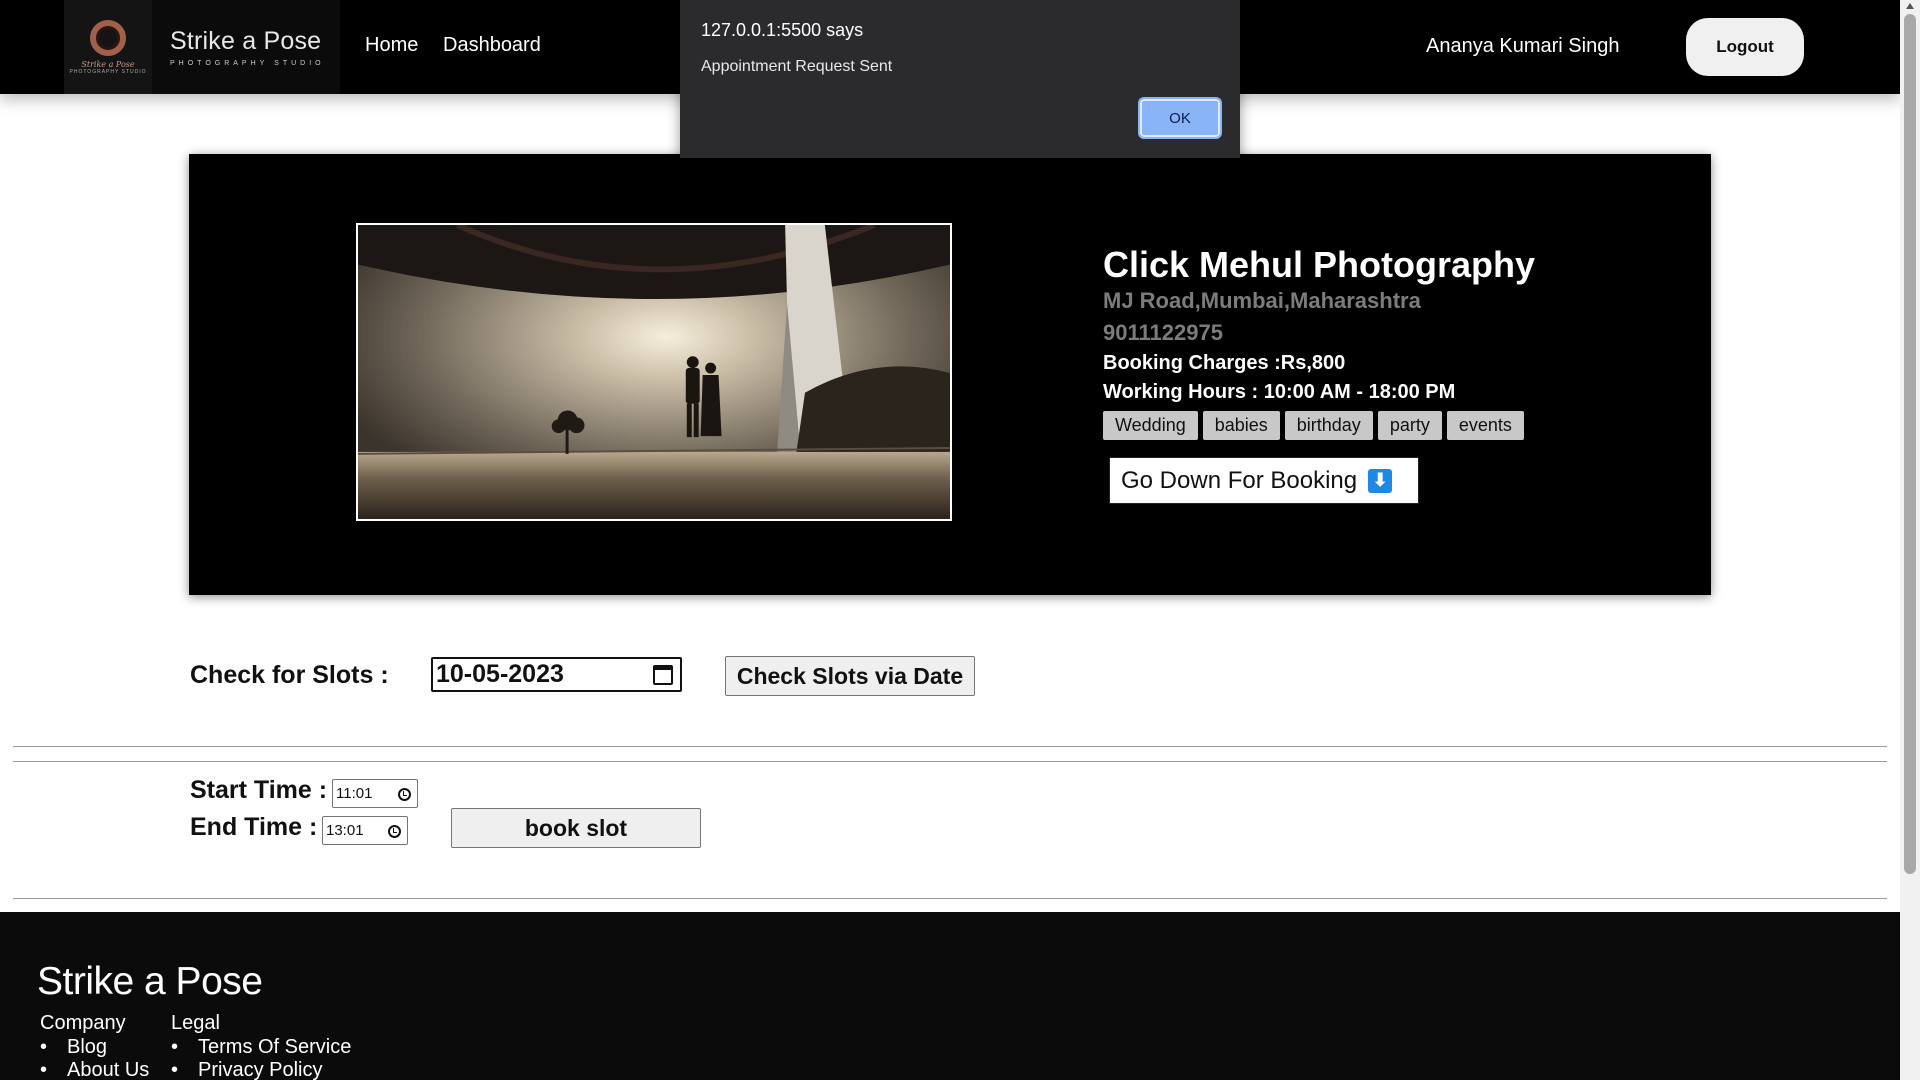 This screenshot has width=1920, height=1080. Describe the element at coordinates (1279, 392) in the screenshot. I see `studio-hours: Working Hours : 10:00 AM - 18:00 PM` at that location.